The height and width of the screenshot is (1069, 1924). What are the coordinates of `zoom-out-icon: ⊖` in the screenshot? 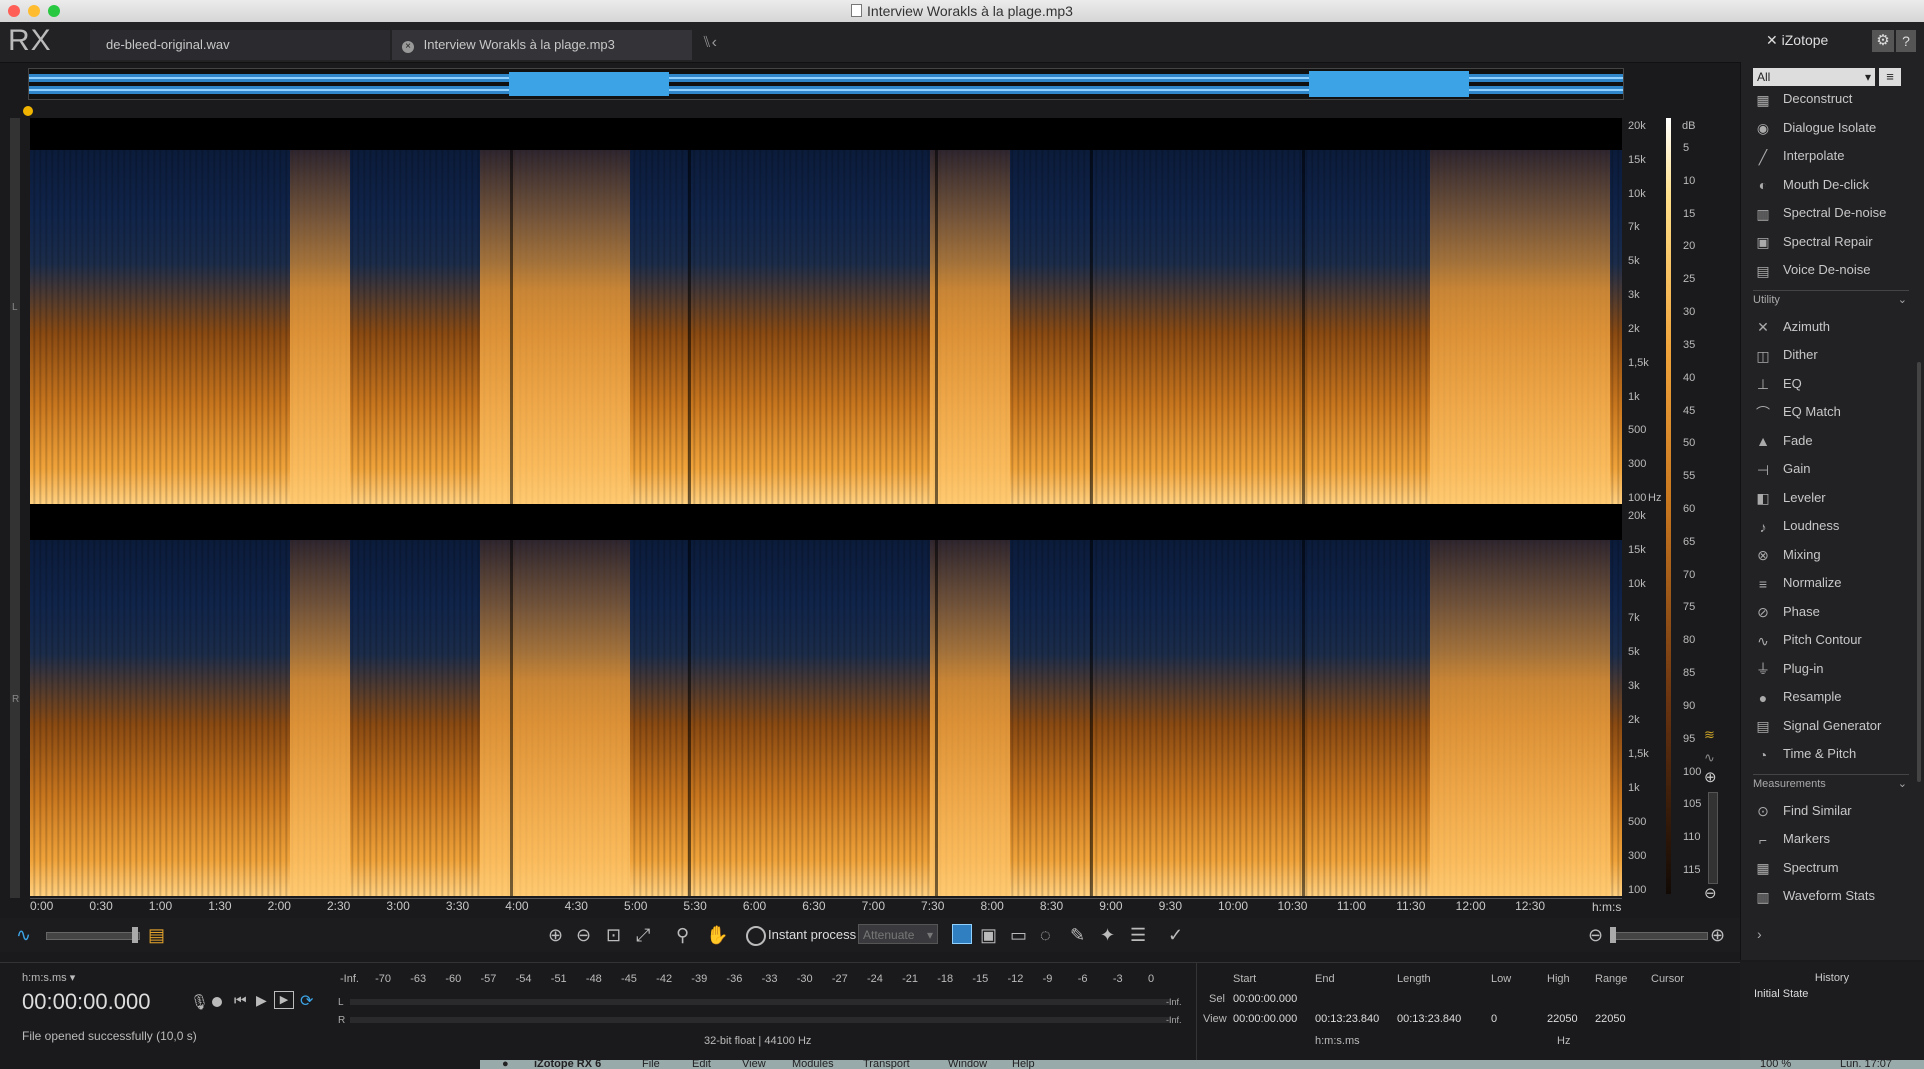 It's located at (583, 935).